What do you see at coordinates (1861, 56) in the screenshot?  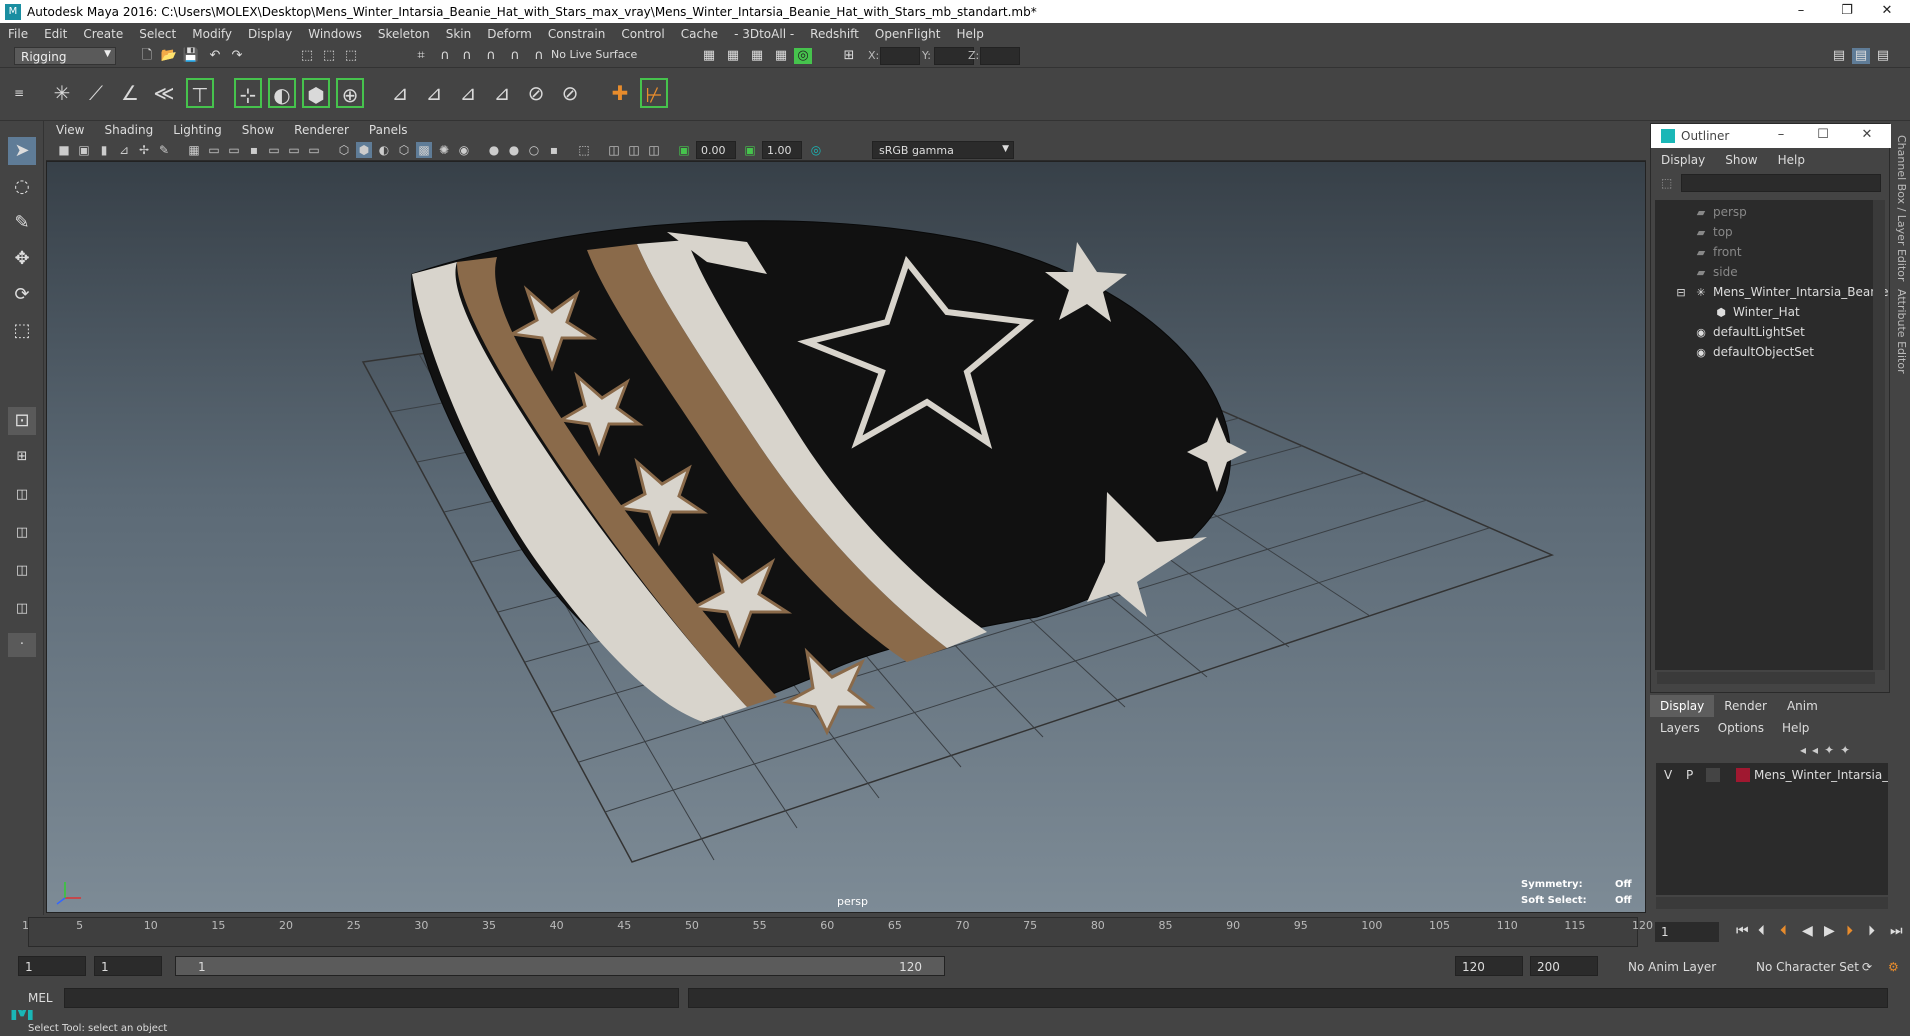 I see `channel-box-toggle-icon: ▤` at bounding box center [1861, 56].